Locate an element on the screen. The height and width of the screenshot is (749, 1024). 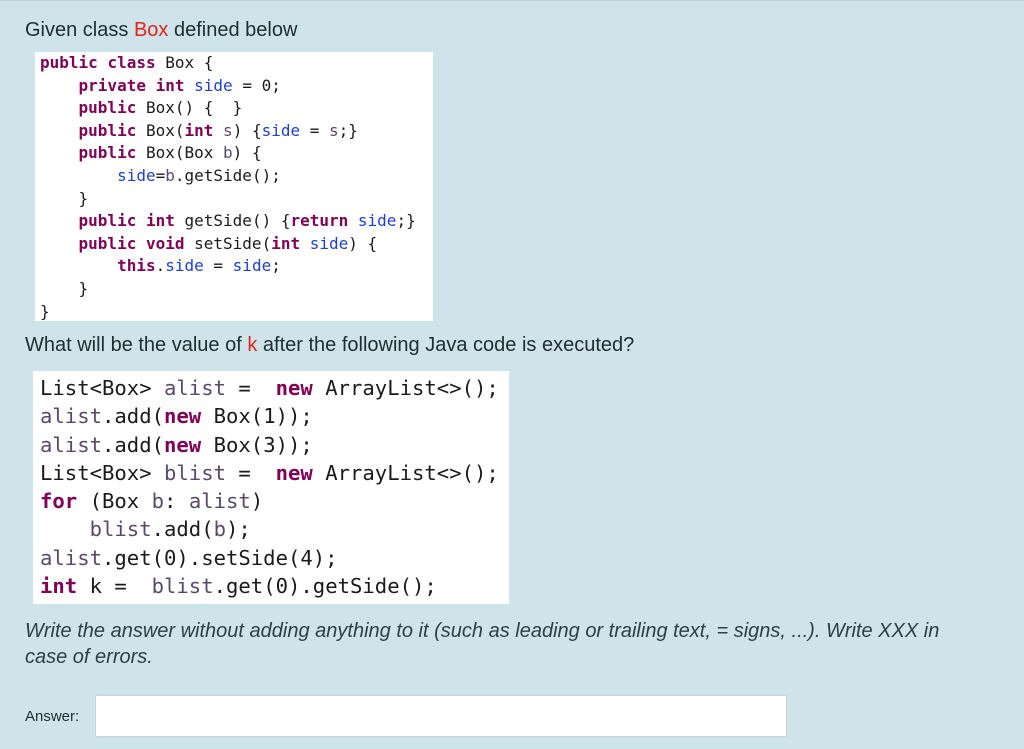
answer-input is located at coordinates (441, 716).